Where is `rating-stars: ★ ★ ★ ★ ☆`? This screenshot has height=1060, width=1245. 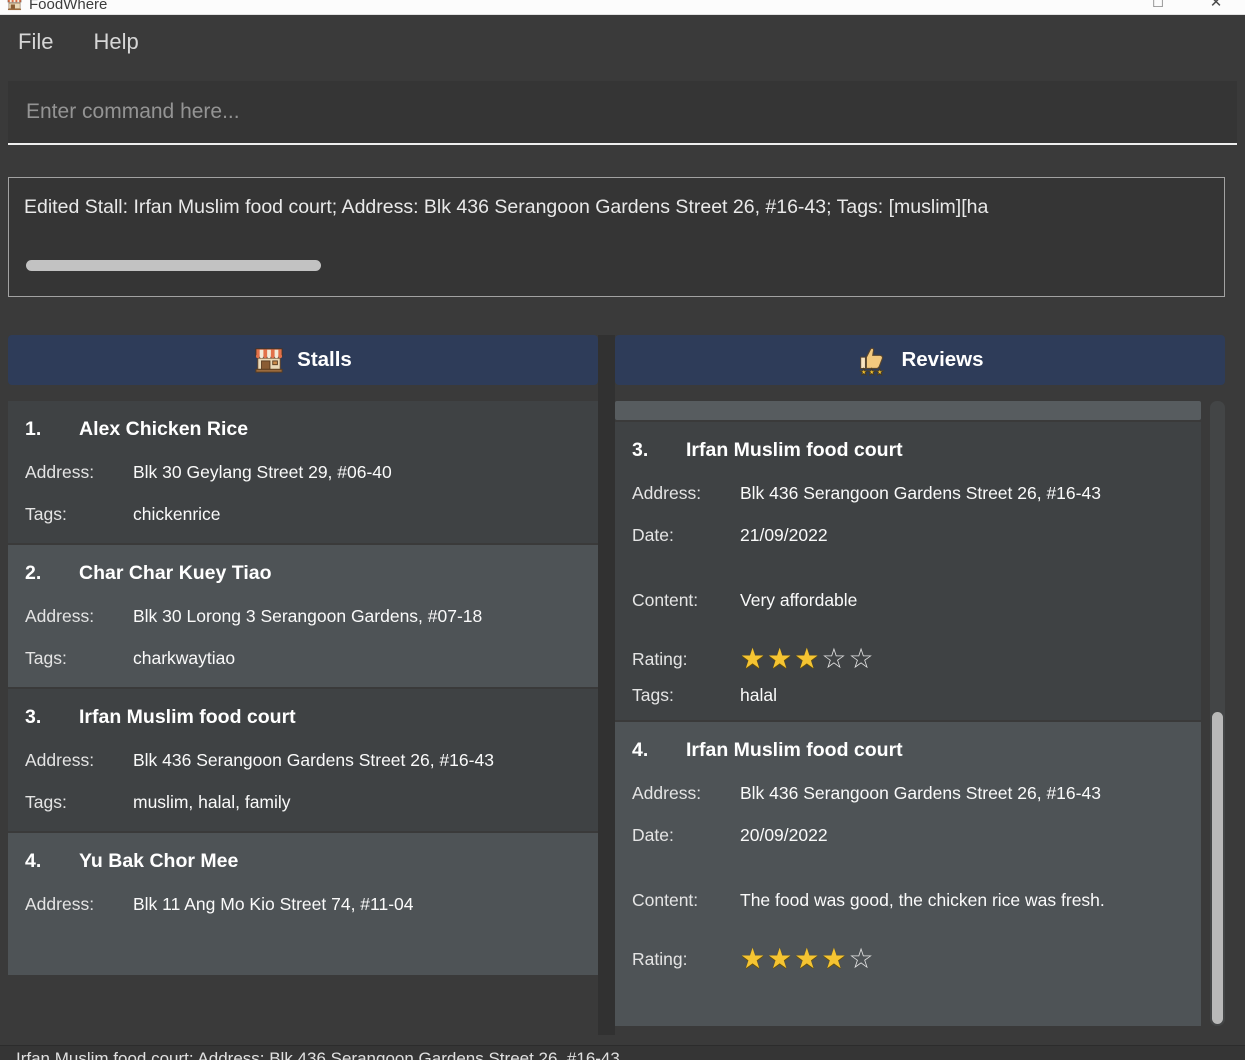
rating-stars: ★ ★ ★ ★ ☆ is located at coordinates (808, 958).